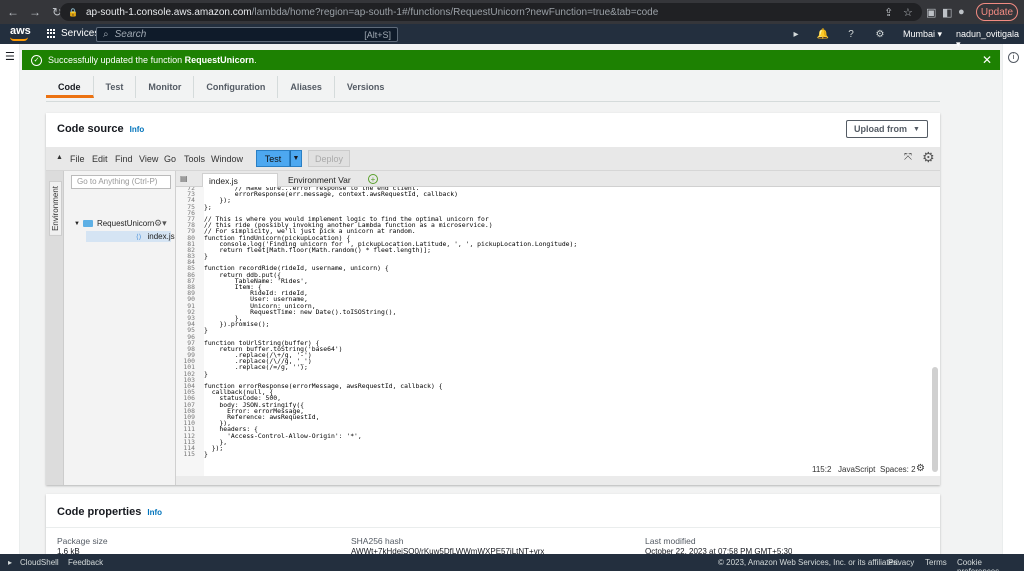 This screenshot has width=1024, height=571. Describe the element at coordinates (493, 527) in the screenshot. I see `props-divider` at that location.